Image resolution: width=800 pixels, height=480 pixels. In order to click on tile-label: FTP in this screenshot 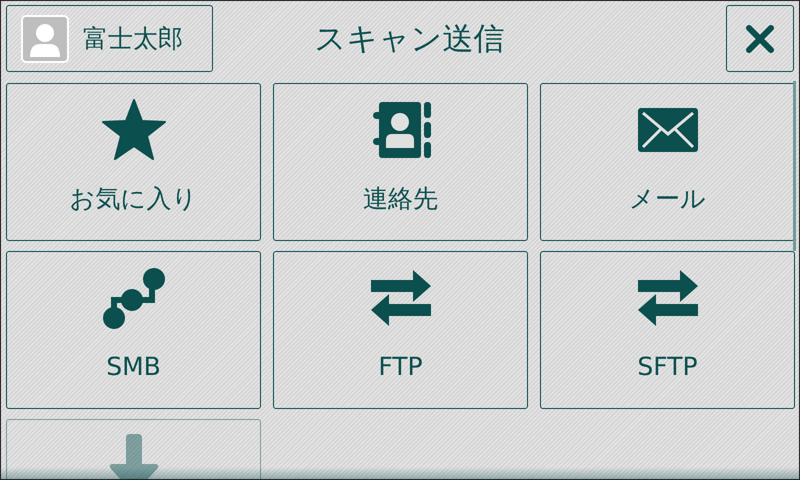, I will do `click(400, 367)`.